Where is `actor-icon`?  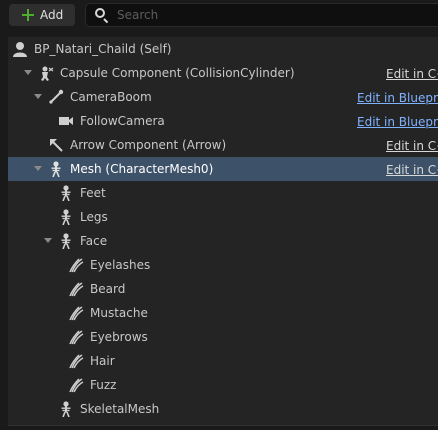 actor-icon is located at coordinates (20, 49).